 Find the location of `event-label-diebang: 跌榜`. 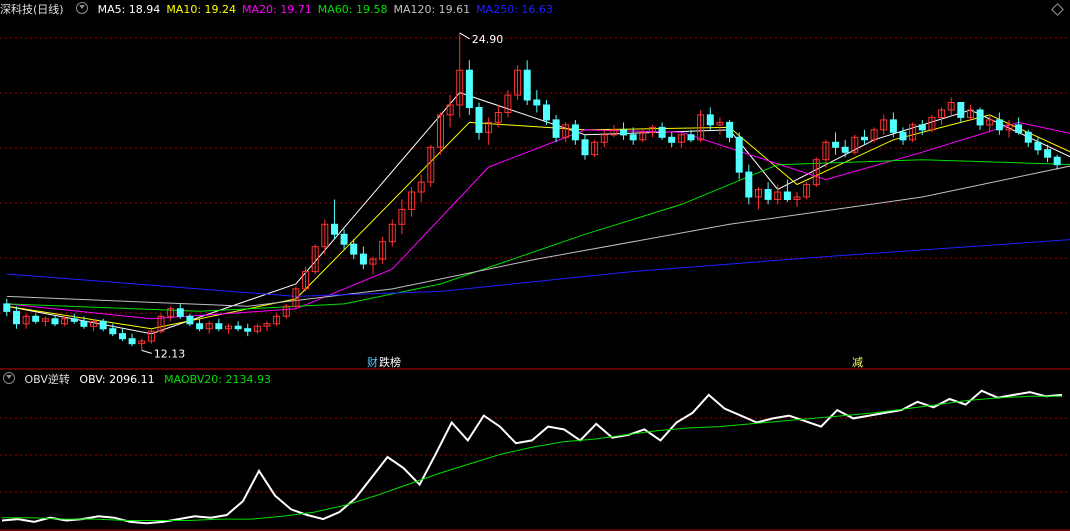

event-label-diebang: 跌榜 is located at coordinates (390, 362).